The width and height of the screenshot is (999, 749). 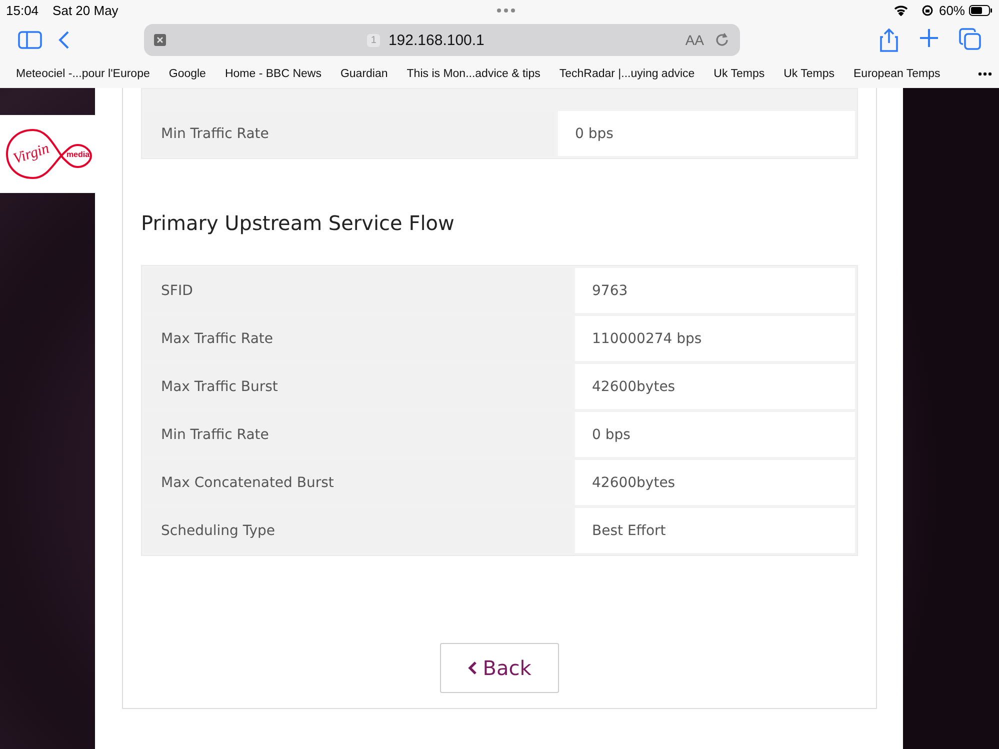 What do you see at coordinates (715, 530) in the screenshot?
I see `row-value: Best Effort` at bounding box center [715, 530].